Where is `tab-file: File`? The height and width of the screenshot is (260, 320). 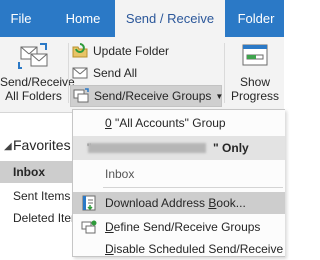 tab-file: File is located at coordinates (21, 18).